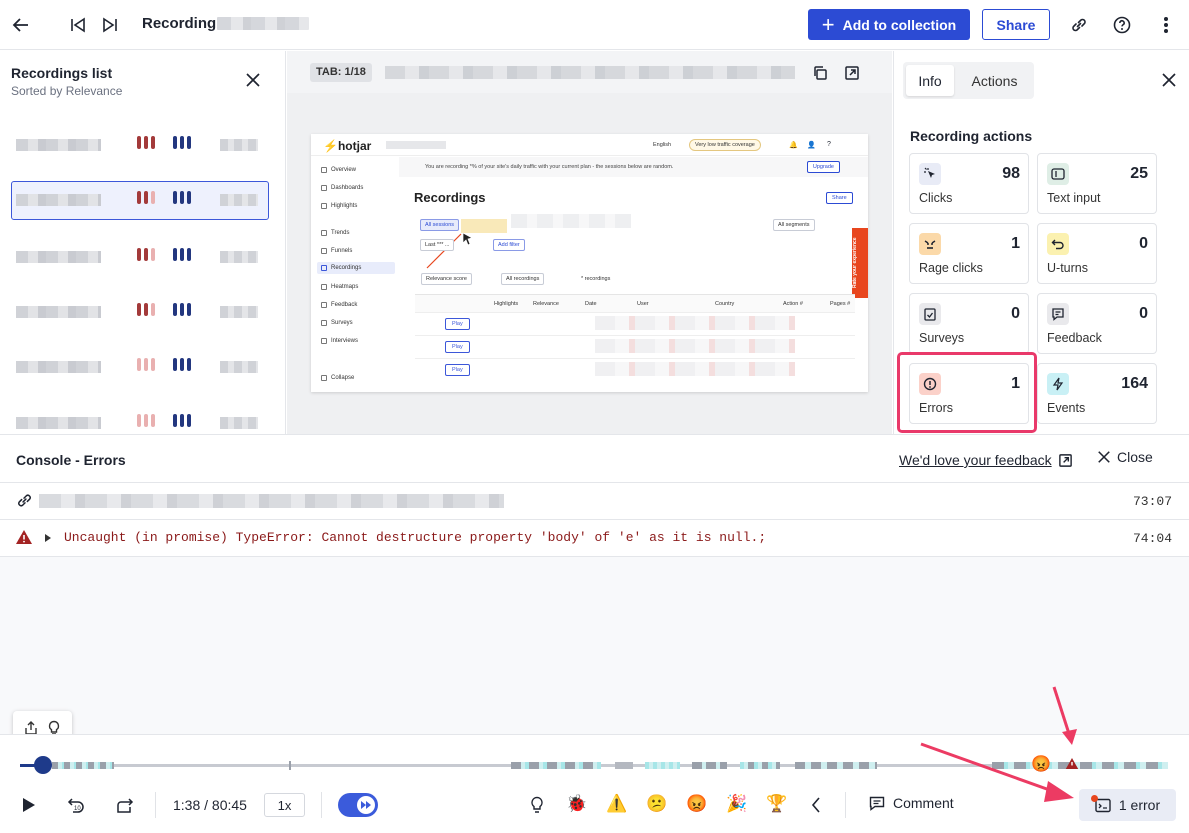  I want to click on cursor-icon, so click(467, 239).